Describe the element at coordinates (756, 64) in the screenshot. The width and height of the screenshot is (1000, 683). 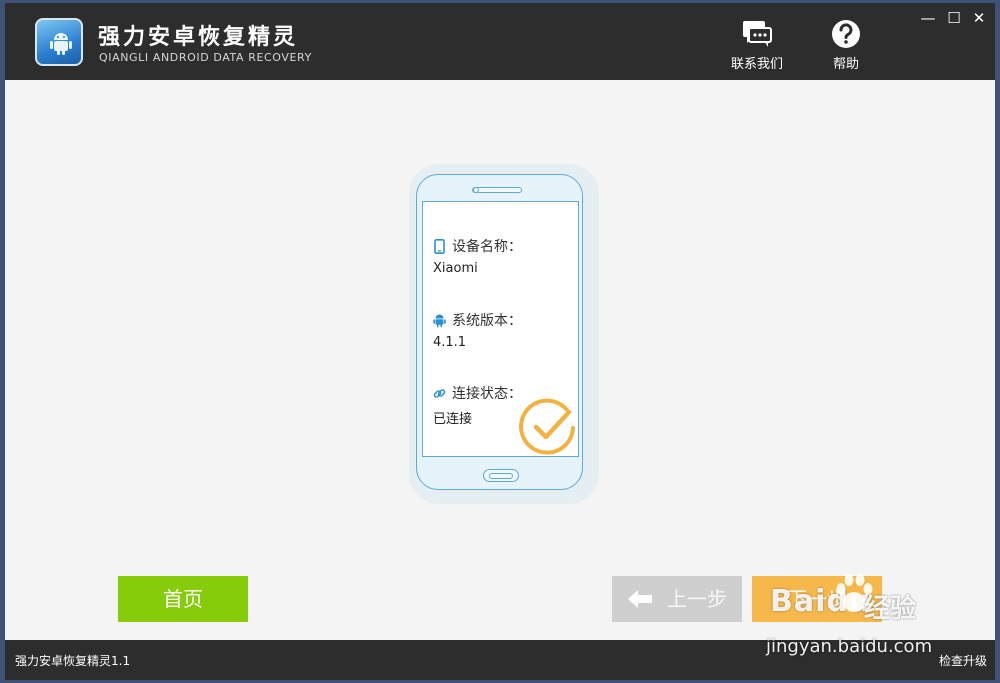
I see `contact-us-label: 联系我们` at that location.